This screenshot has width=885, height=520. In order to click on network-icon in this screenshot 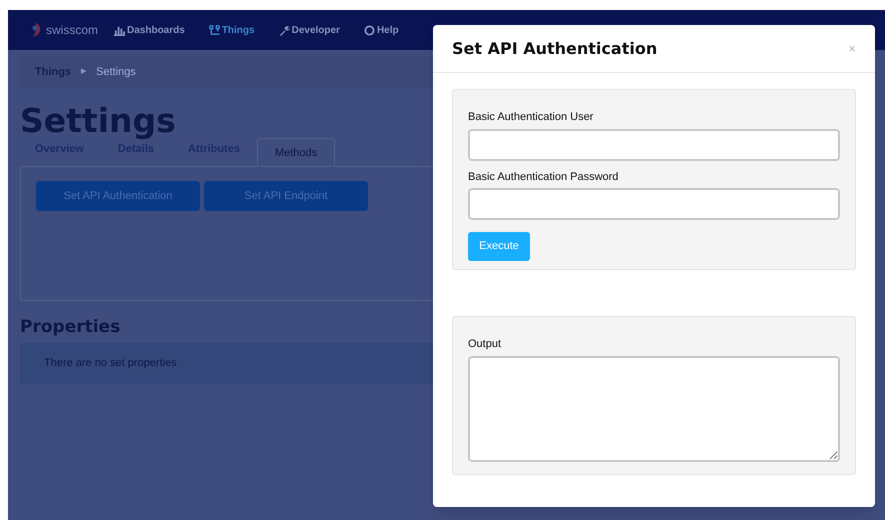, I will do `click(214, 30)`.